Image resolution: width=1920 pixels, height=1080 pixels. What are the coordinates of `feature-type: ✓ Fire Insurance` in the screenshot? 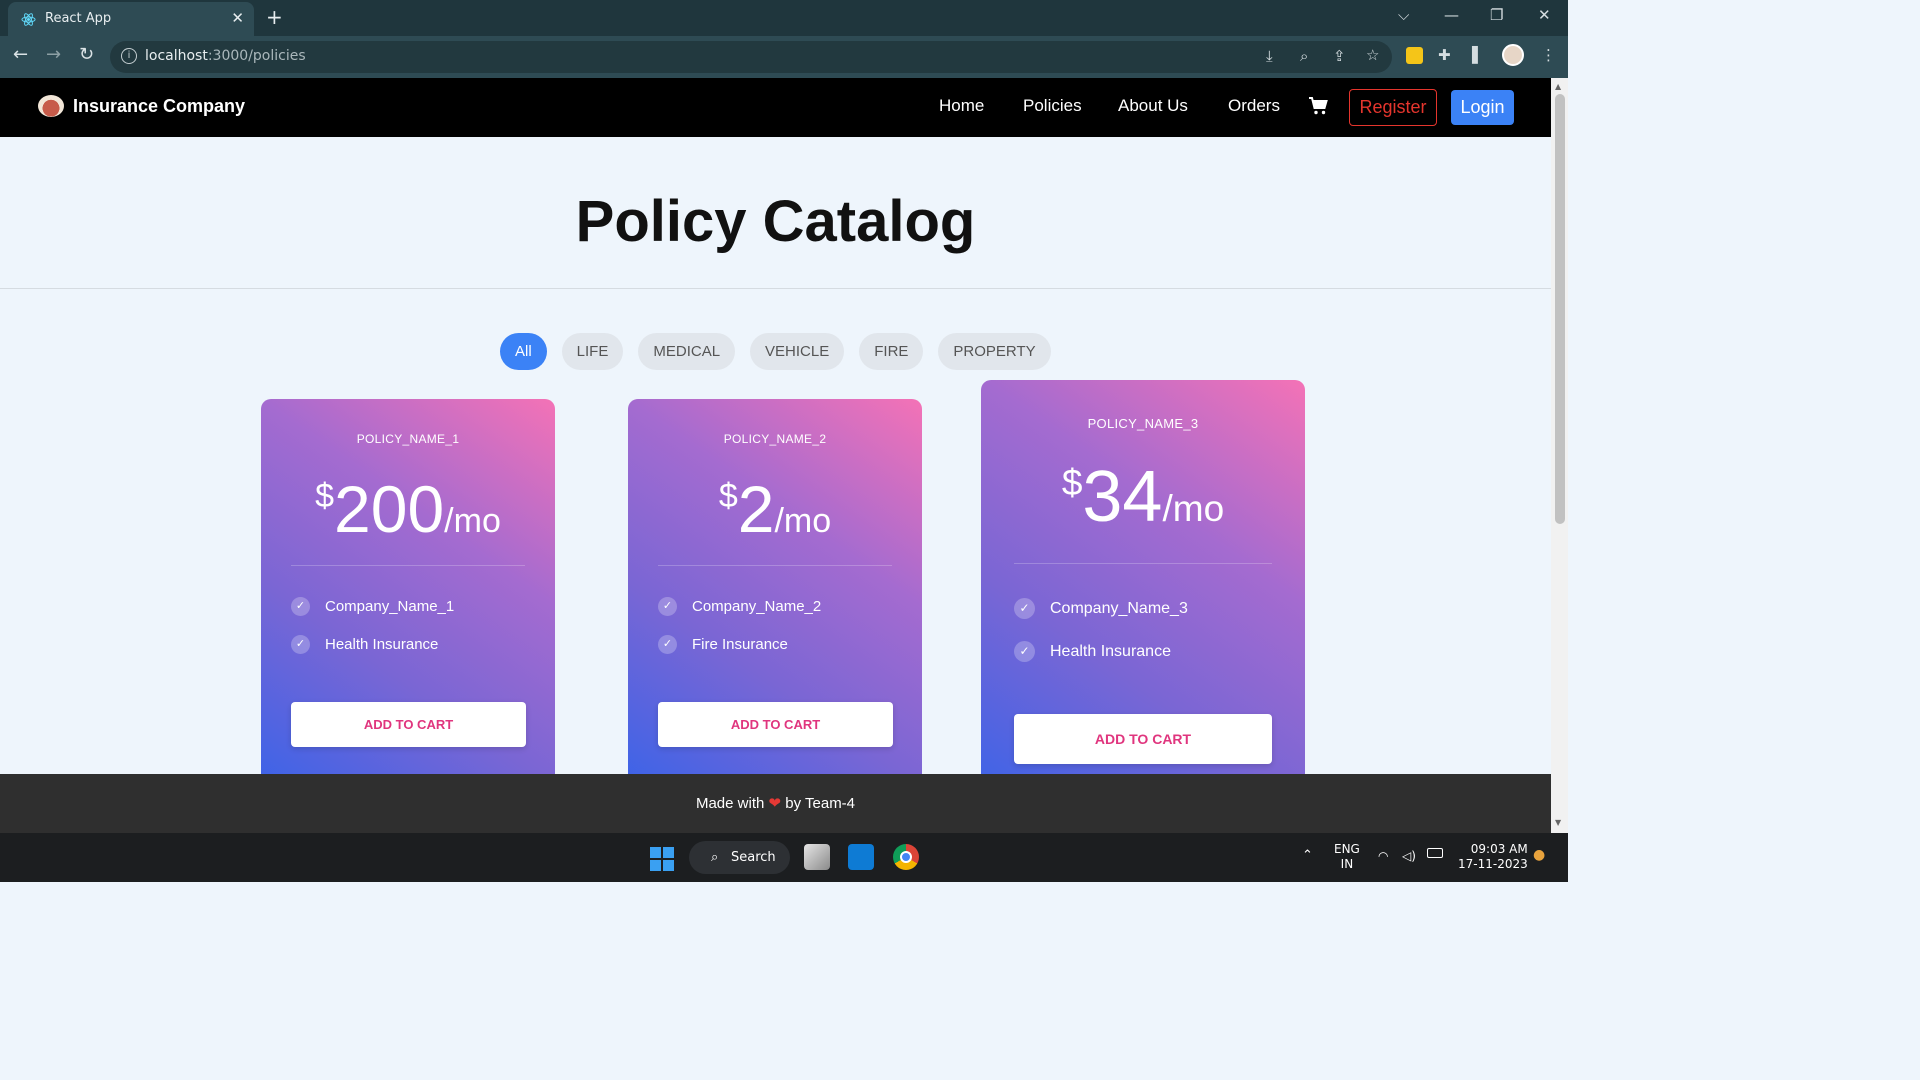 It's located at (723, 644).